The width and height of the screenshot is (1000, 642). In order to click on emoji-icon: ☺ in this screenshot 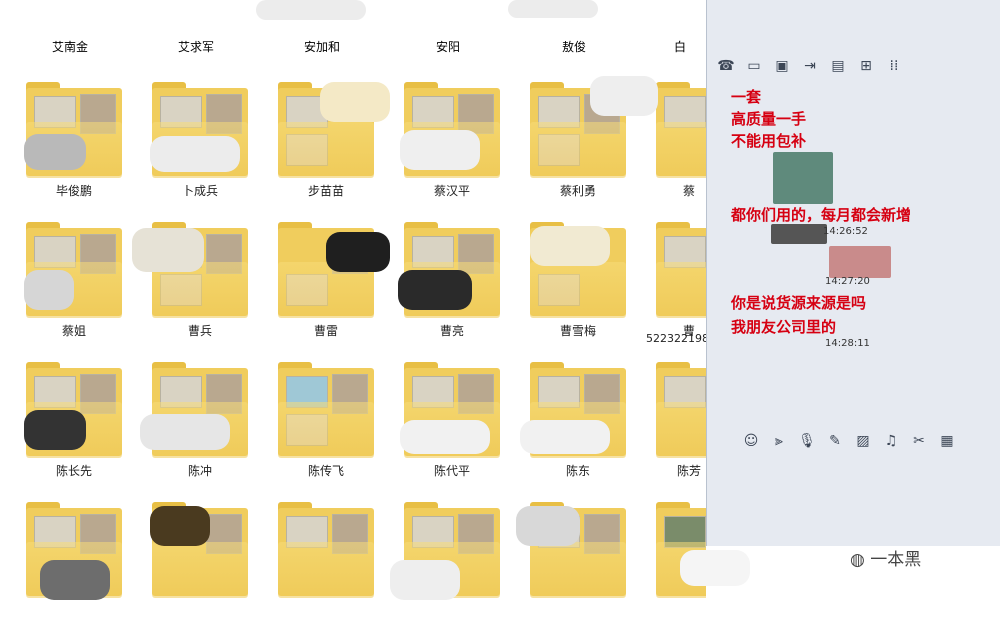, I will do `click(751, 441)`.